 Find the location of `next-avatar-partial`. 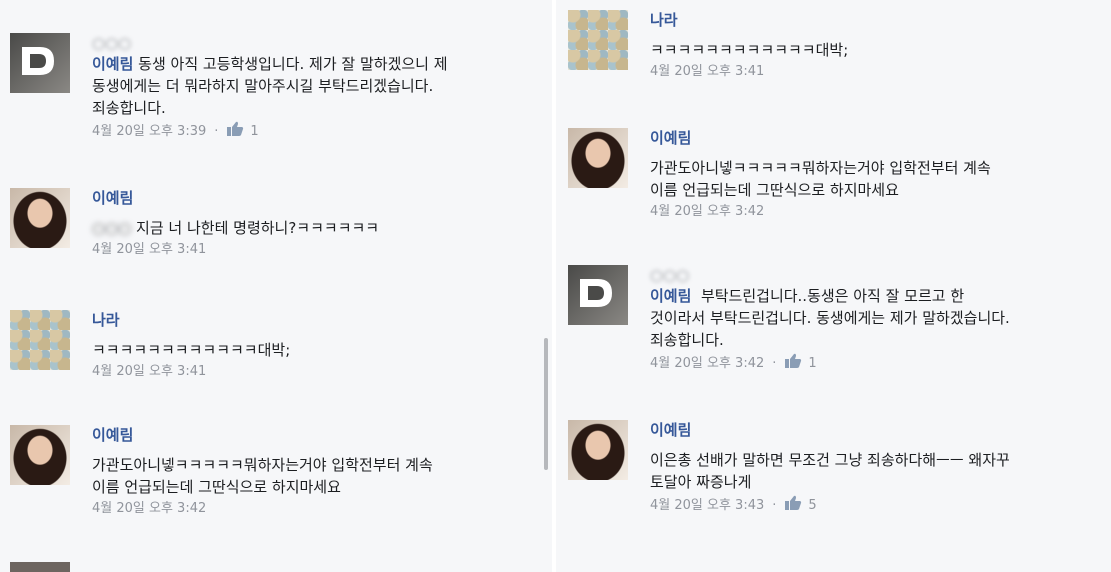

next-avatar-partial is located at coordinates (40, 567).